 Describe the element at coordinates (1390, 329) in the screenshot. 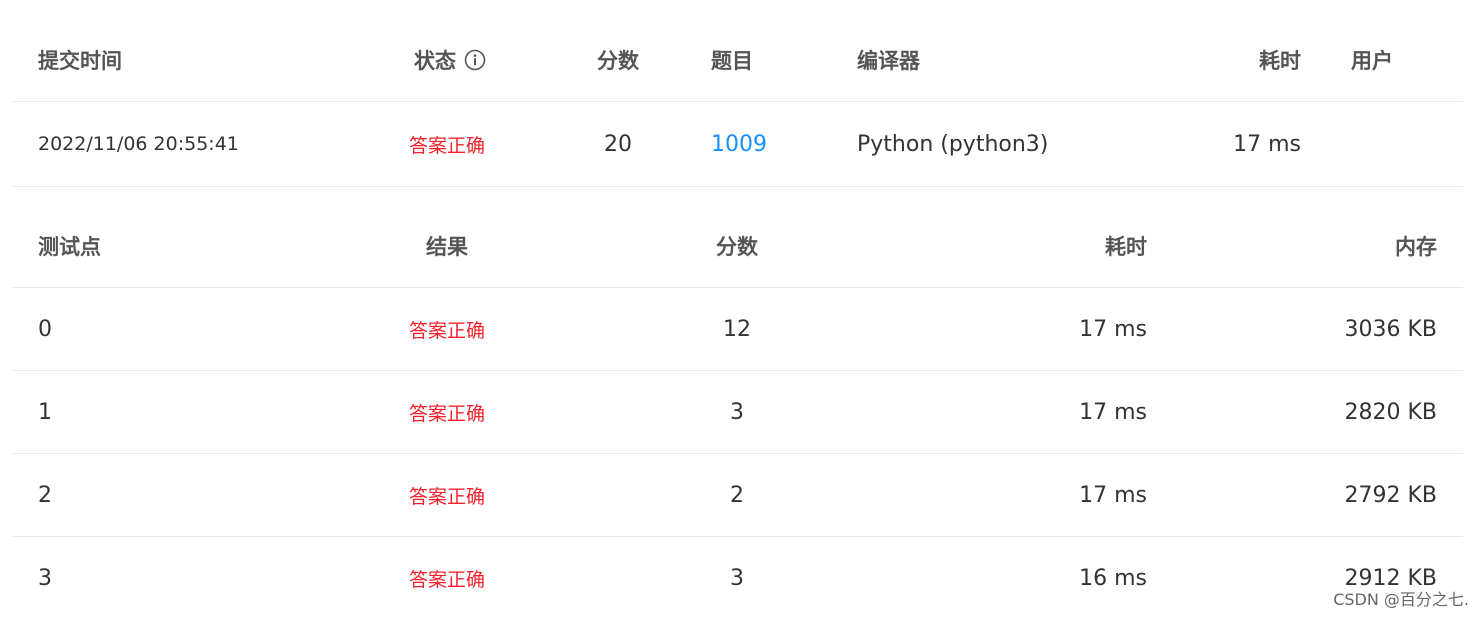

I see `case-memory: 3036 KB` at that location.